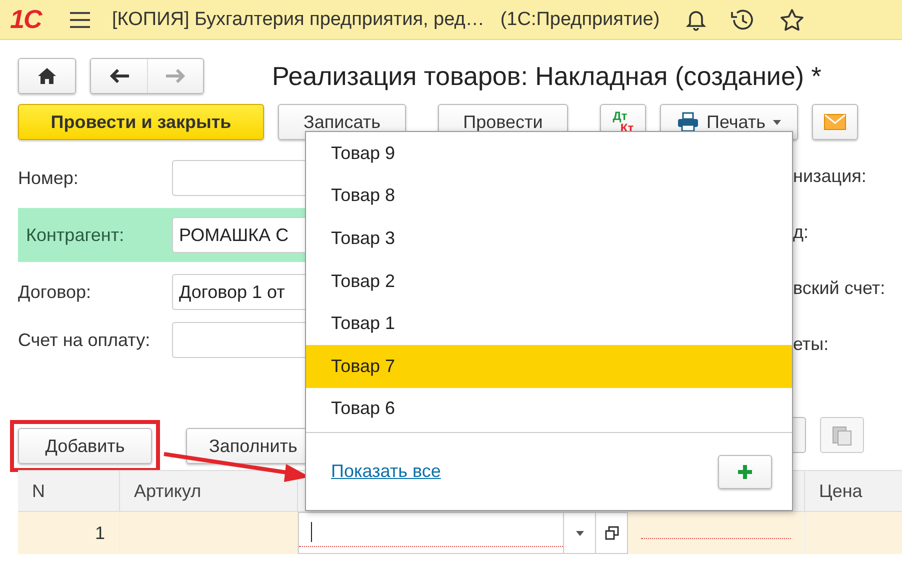  I want to click on envelope-icon, so click(835, 122).